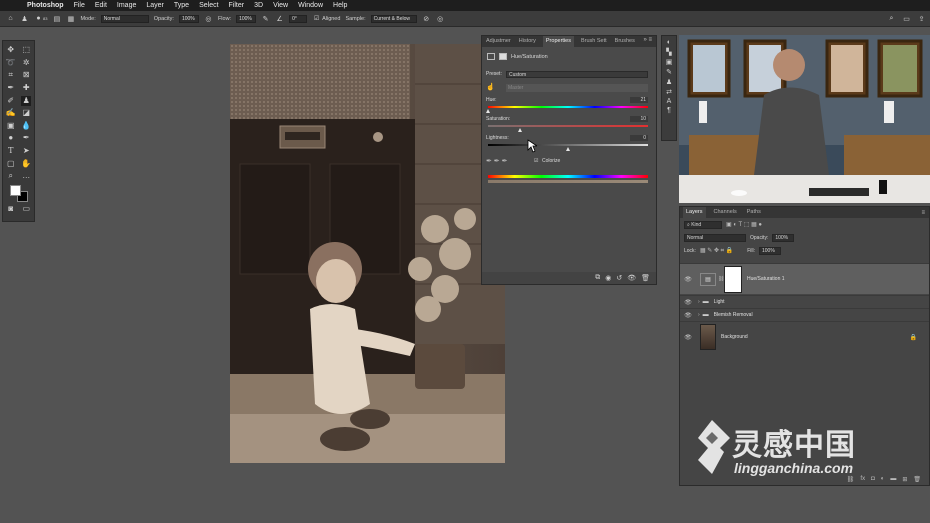 This screenshot has width=930, height=523. Describe the element at coordinates (280, 5) in the screenshot. I see `menu-view: View` at that location.